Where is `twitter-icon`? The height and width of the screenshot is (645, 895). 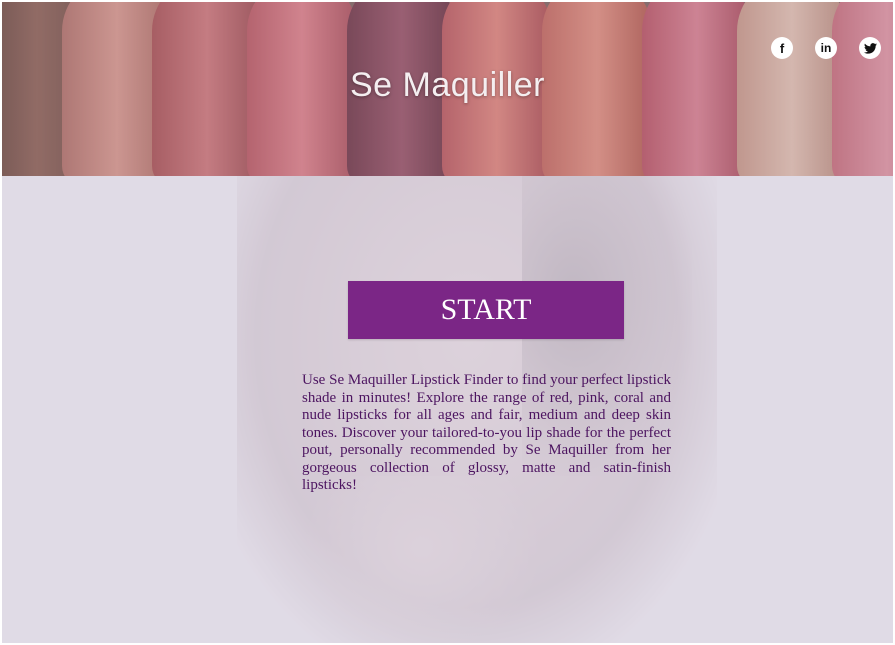 twitter-icon is located at coordinates (870, 48).